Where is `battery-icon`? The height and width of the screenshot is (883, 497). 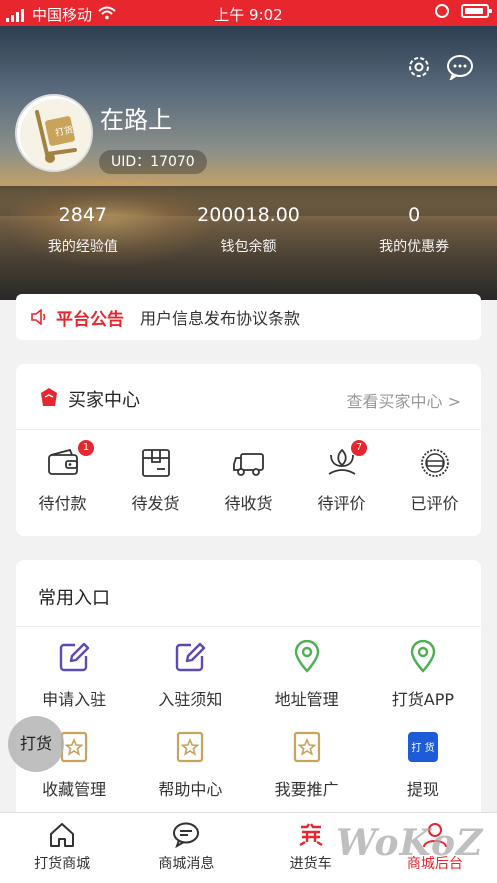 battery-icon is located at coordinates (476, 11).